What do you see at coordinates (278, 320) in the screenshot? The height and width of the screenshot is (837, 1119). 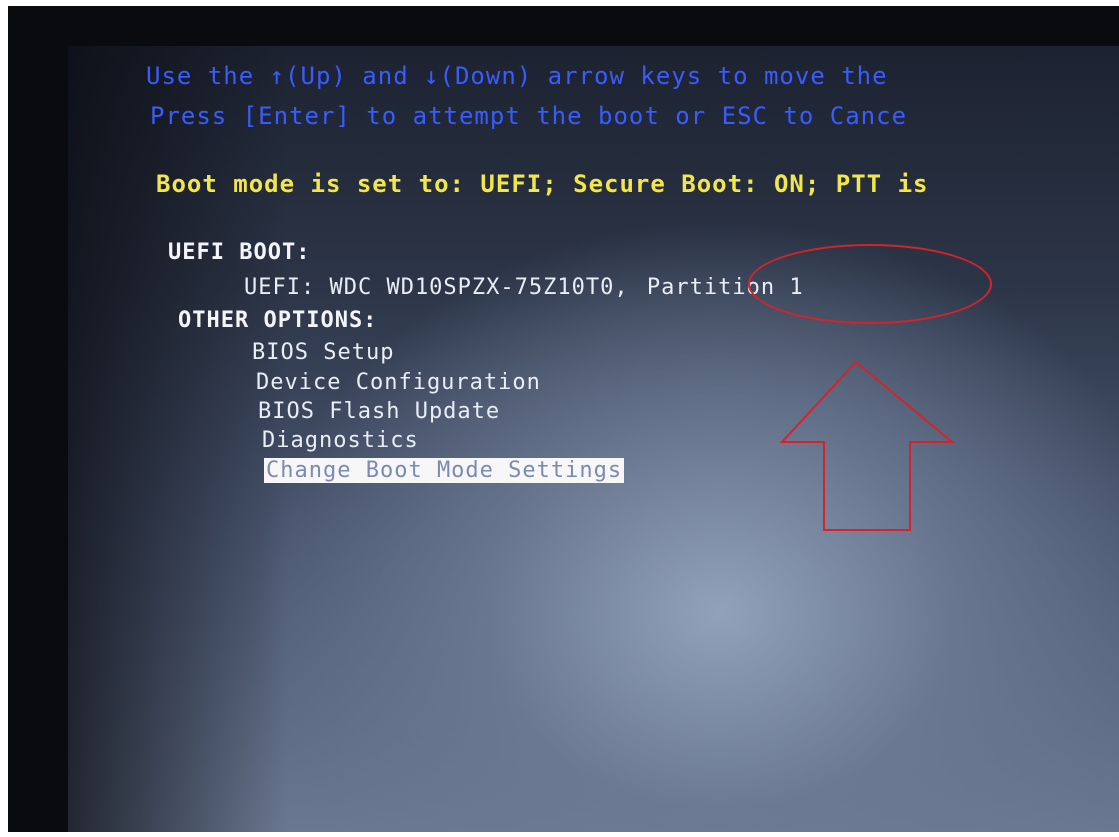 I see `other-options-header: OTHER OPTIONS:` at bounding box center [278, 320].